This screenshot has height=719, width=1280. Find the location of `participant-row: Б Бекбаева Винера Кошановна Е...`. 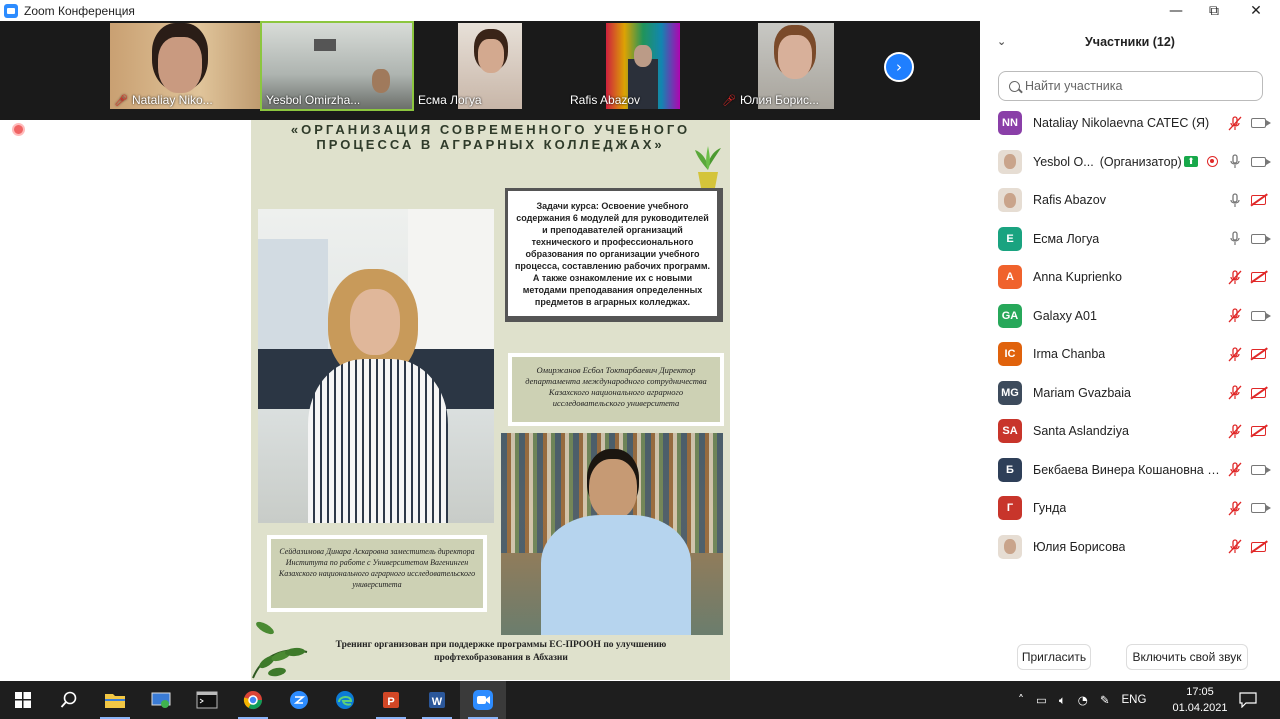

participant-row: Б Бекбаева Винера Кошановна Е... is located at coordinates (1130, 470).